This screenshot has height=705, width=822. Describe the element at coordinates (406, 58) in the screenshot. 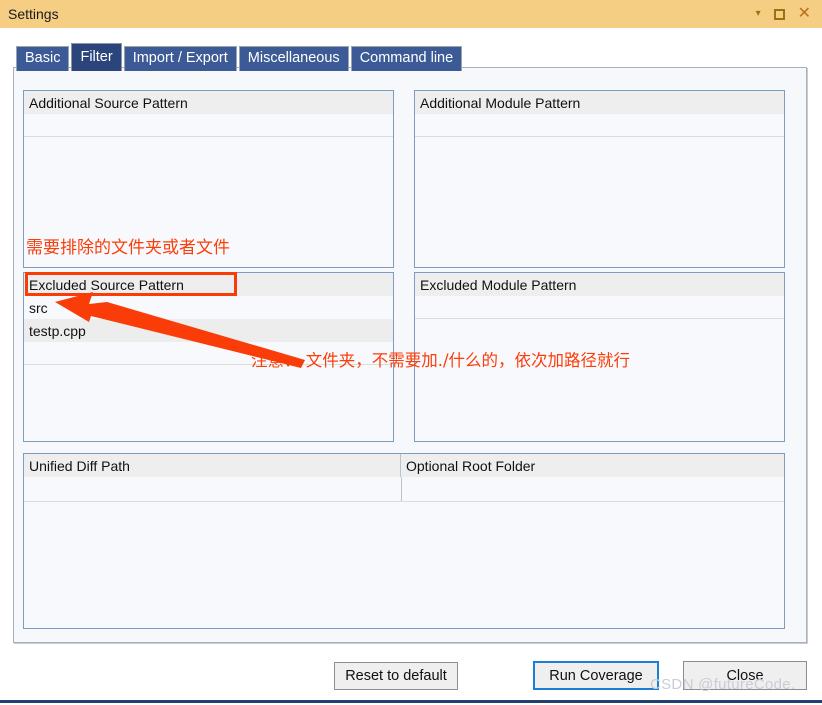

I see `tab-command-line: Command line` at that location.